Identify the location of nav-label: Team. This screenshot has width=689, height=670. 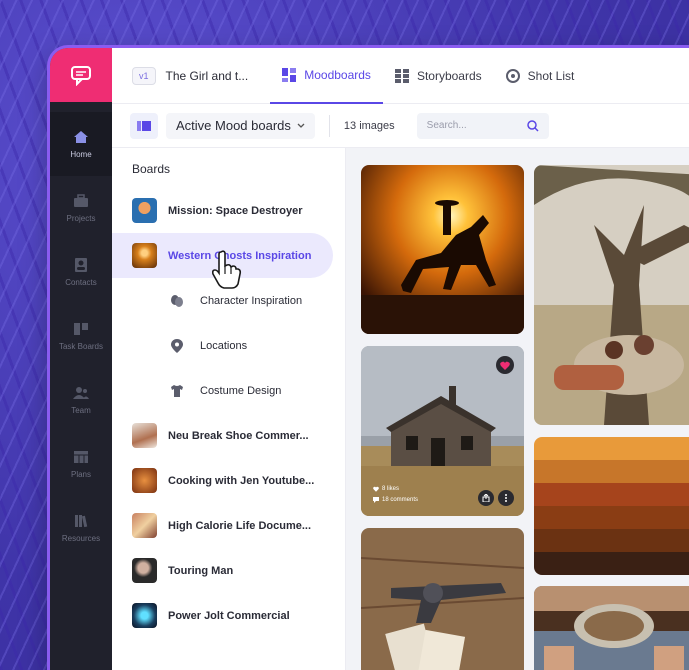
(81, 410).